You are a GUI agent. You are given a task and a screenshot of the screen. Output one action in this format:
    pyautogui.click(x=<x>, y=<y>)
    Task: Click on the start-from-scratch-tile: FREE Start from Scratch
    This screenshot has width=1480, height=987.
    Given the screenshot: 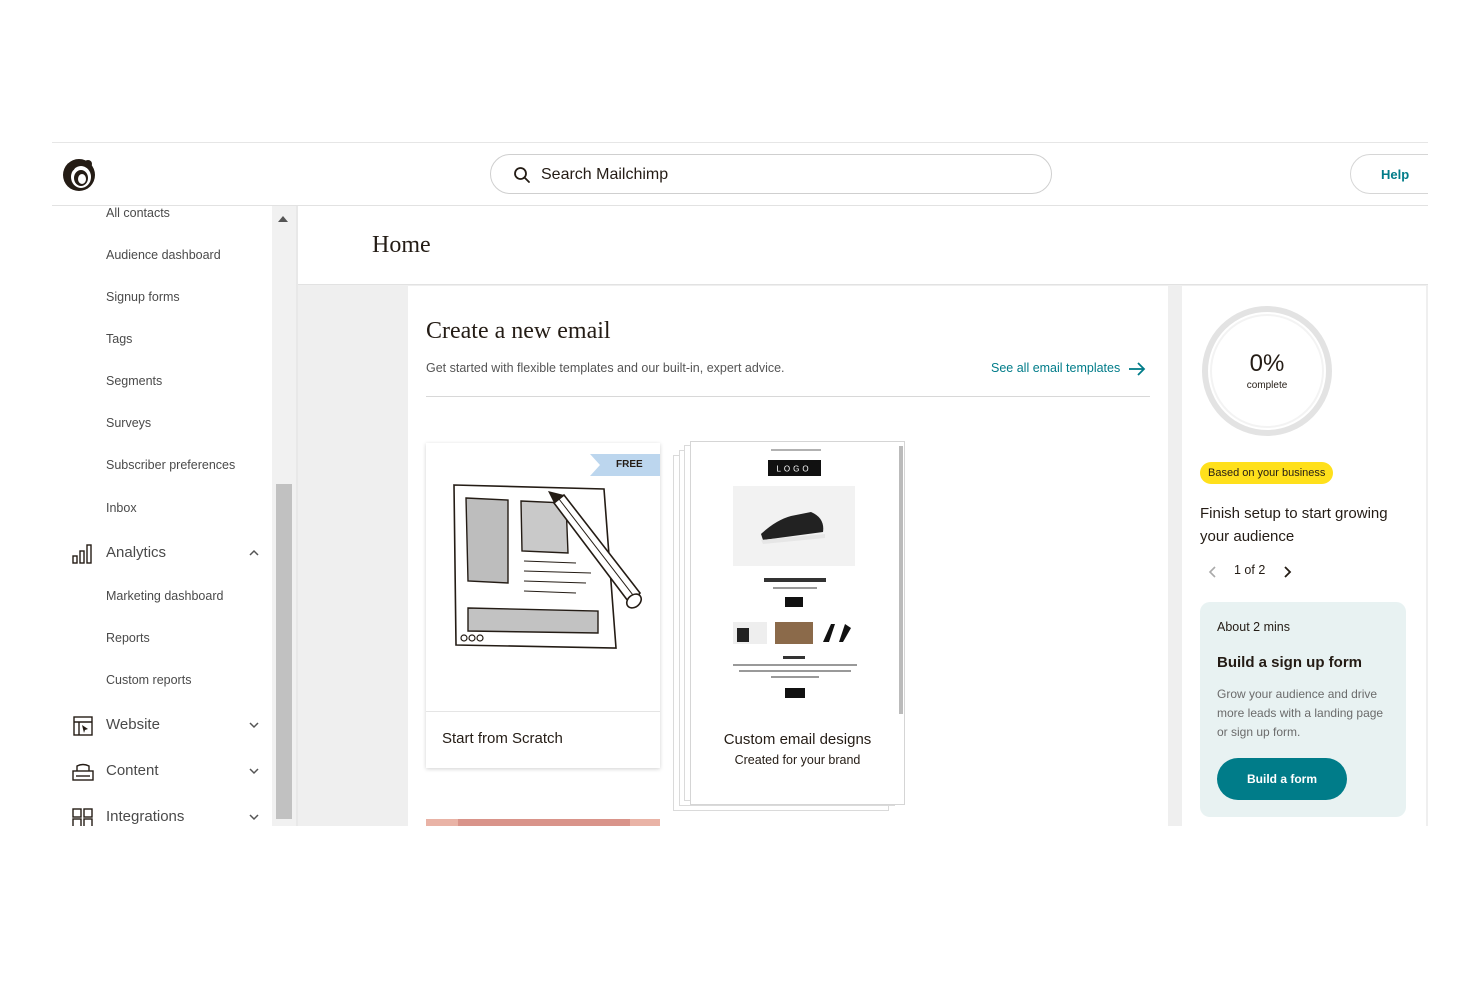 What is the action you would take?
    pyautogui.click(x=543, y=605)
    